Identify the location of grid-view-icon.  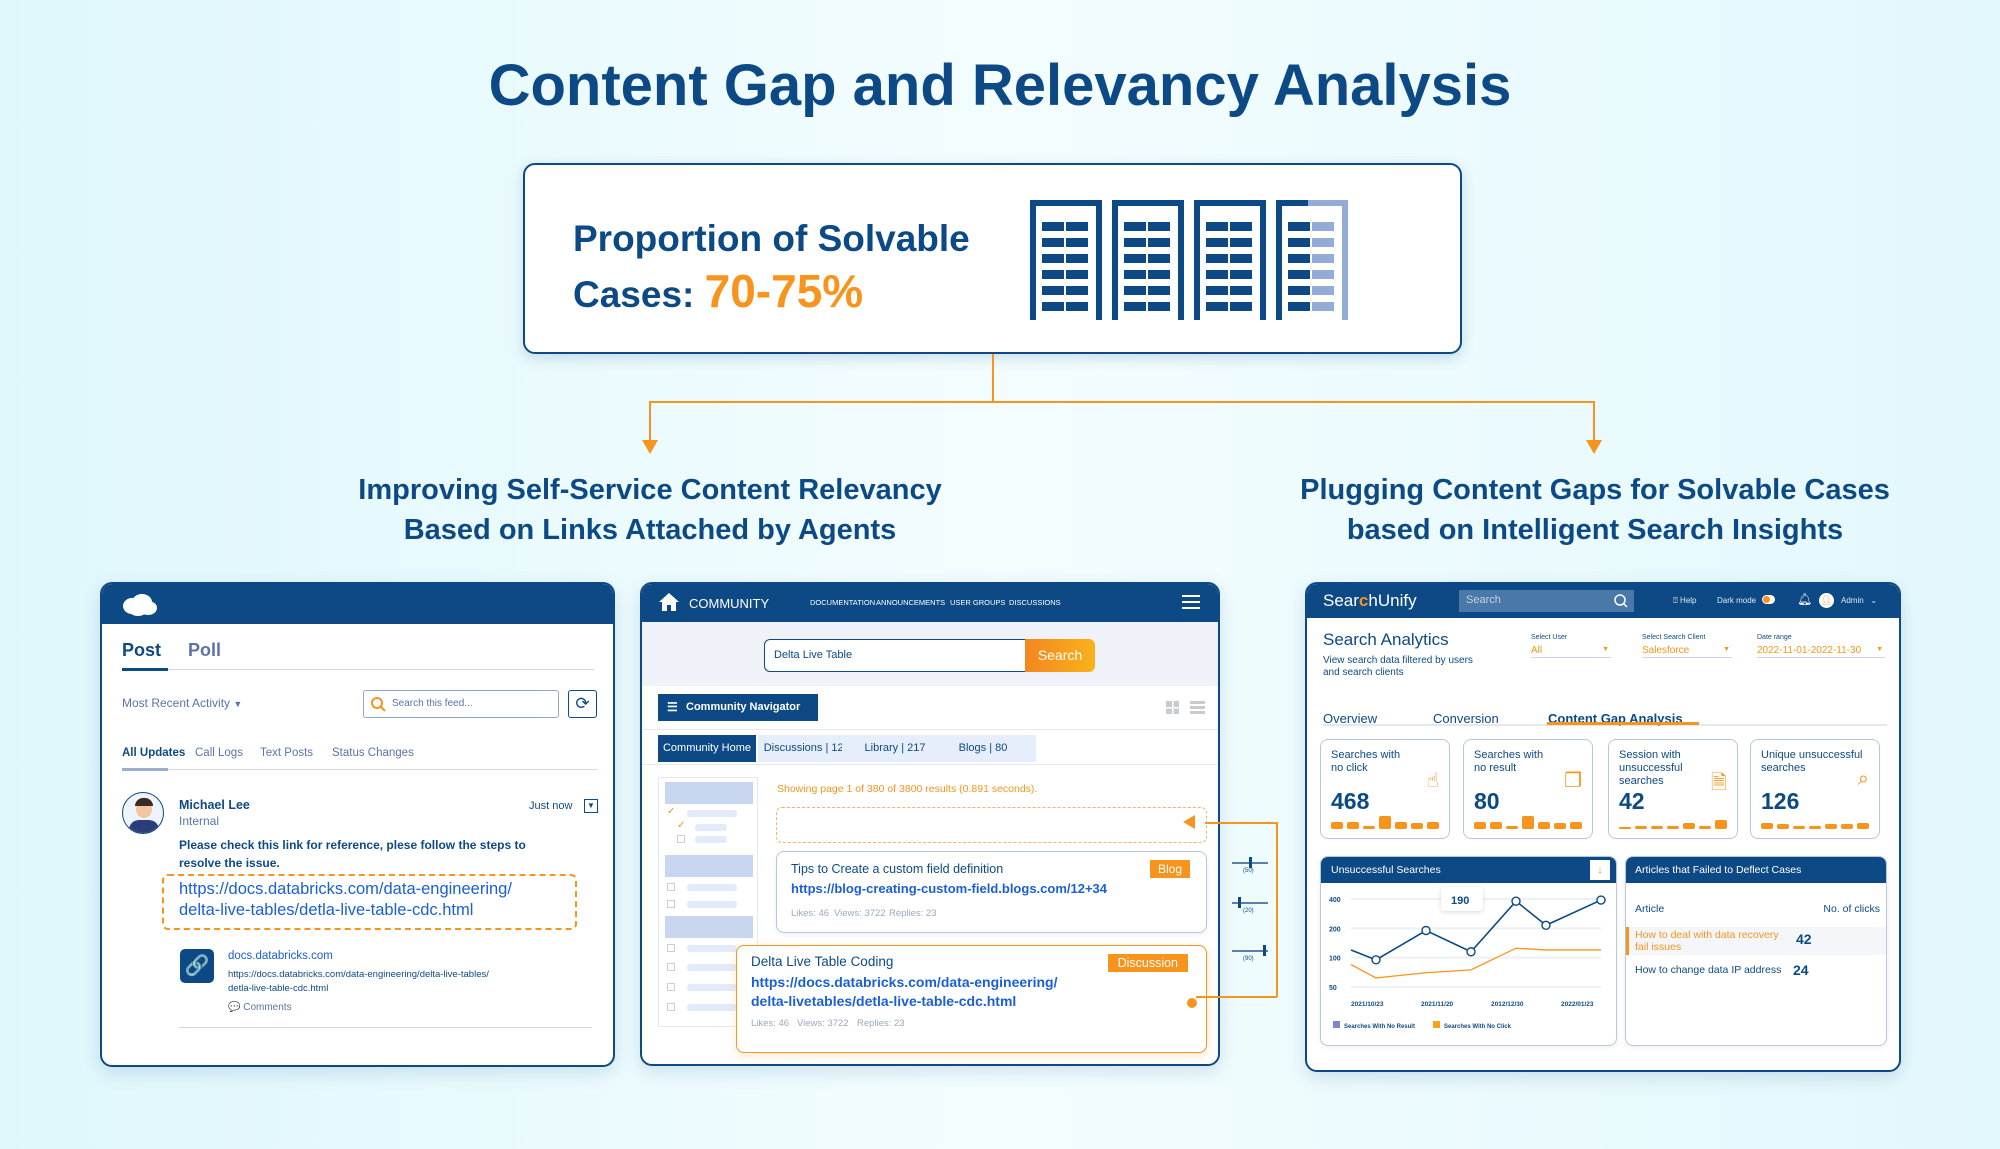
(1172, 707).